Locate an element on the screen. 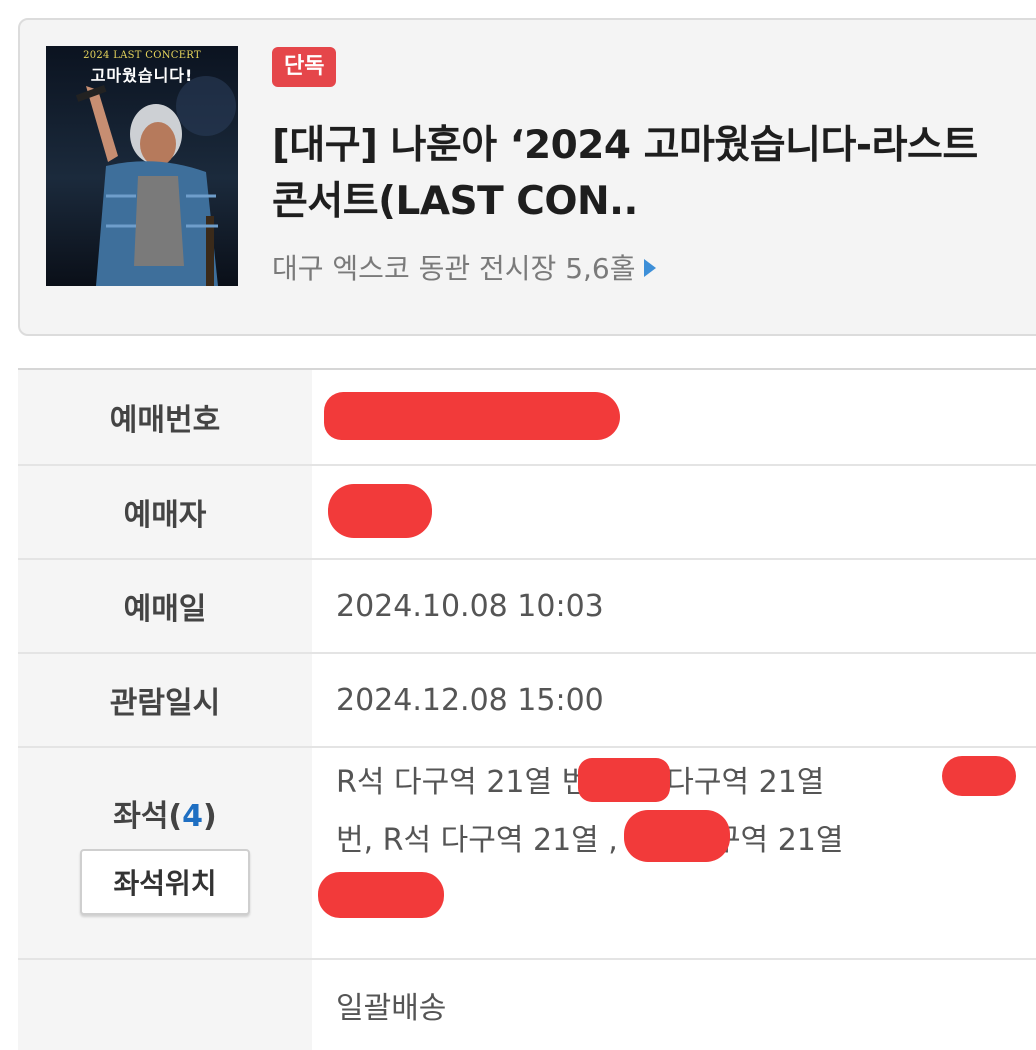 The width and height of the screenshot is (1036, 1050). seats-label: 좌석(4) is located at coordinates (165, 813).